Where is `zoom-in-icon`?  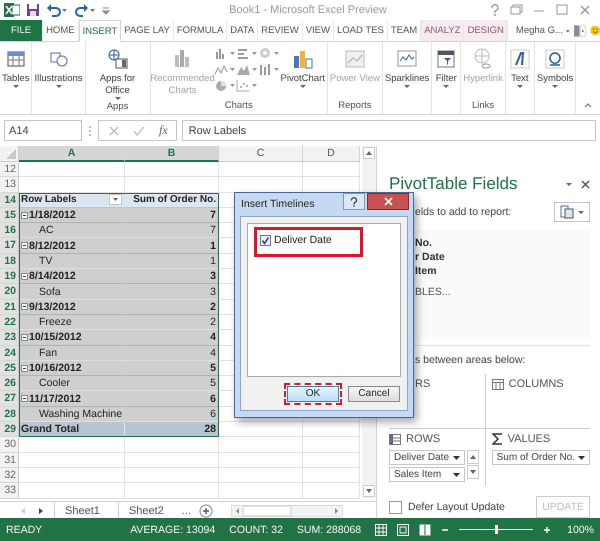 zoom-in-icon is located at coordinates (547, 530).